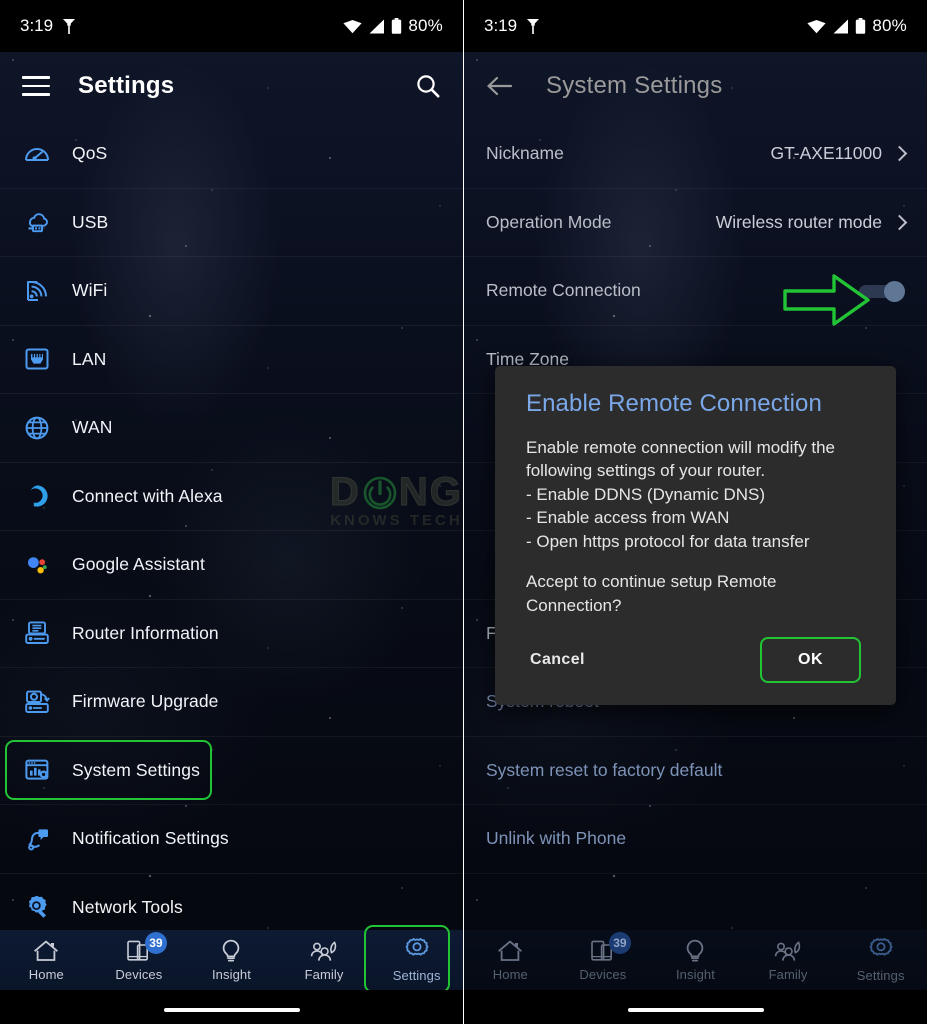 The height and width of the screenshot is (1024, 927). What do you see at coordinates (37, 25) in the screenshot?
I see `status-time: 3:19` at bounding box center [37, 25].